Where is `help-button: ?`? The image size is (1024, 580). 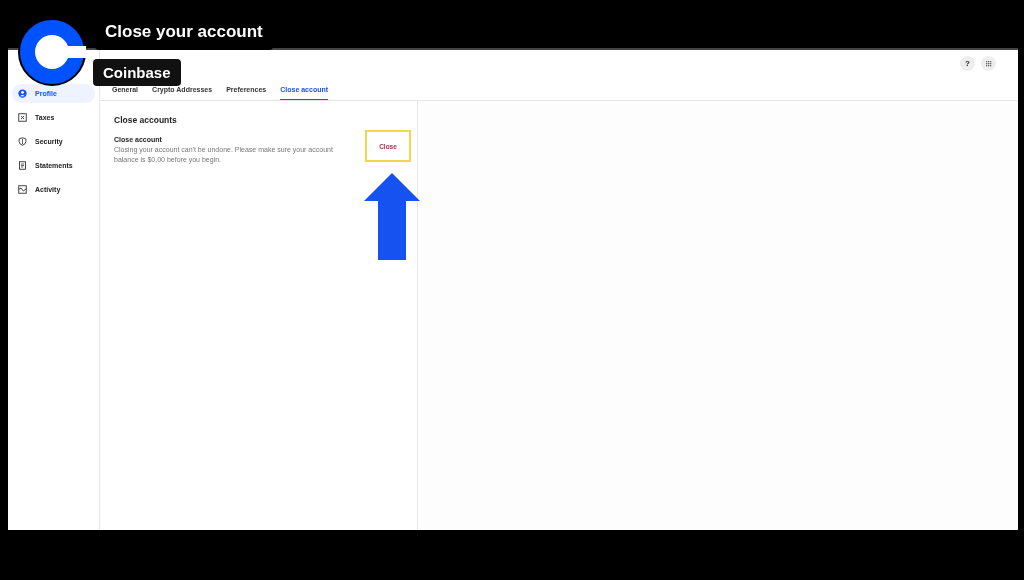
help-button: ? is located at coordinates (967, 63).